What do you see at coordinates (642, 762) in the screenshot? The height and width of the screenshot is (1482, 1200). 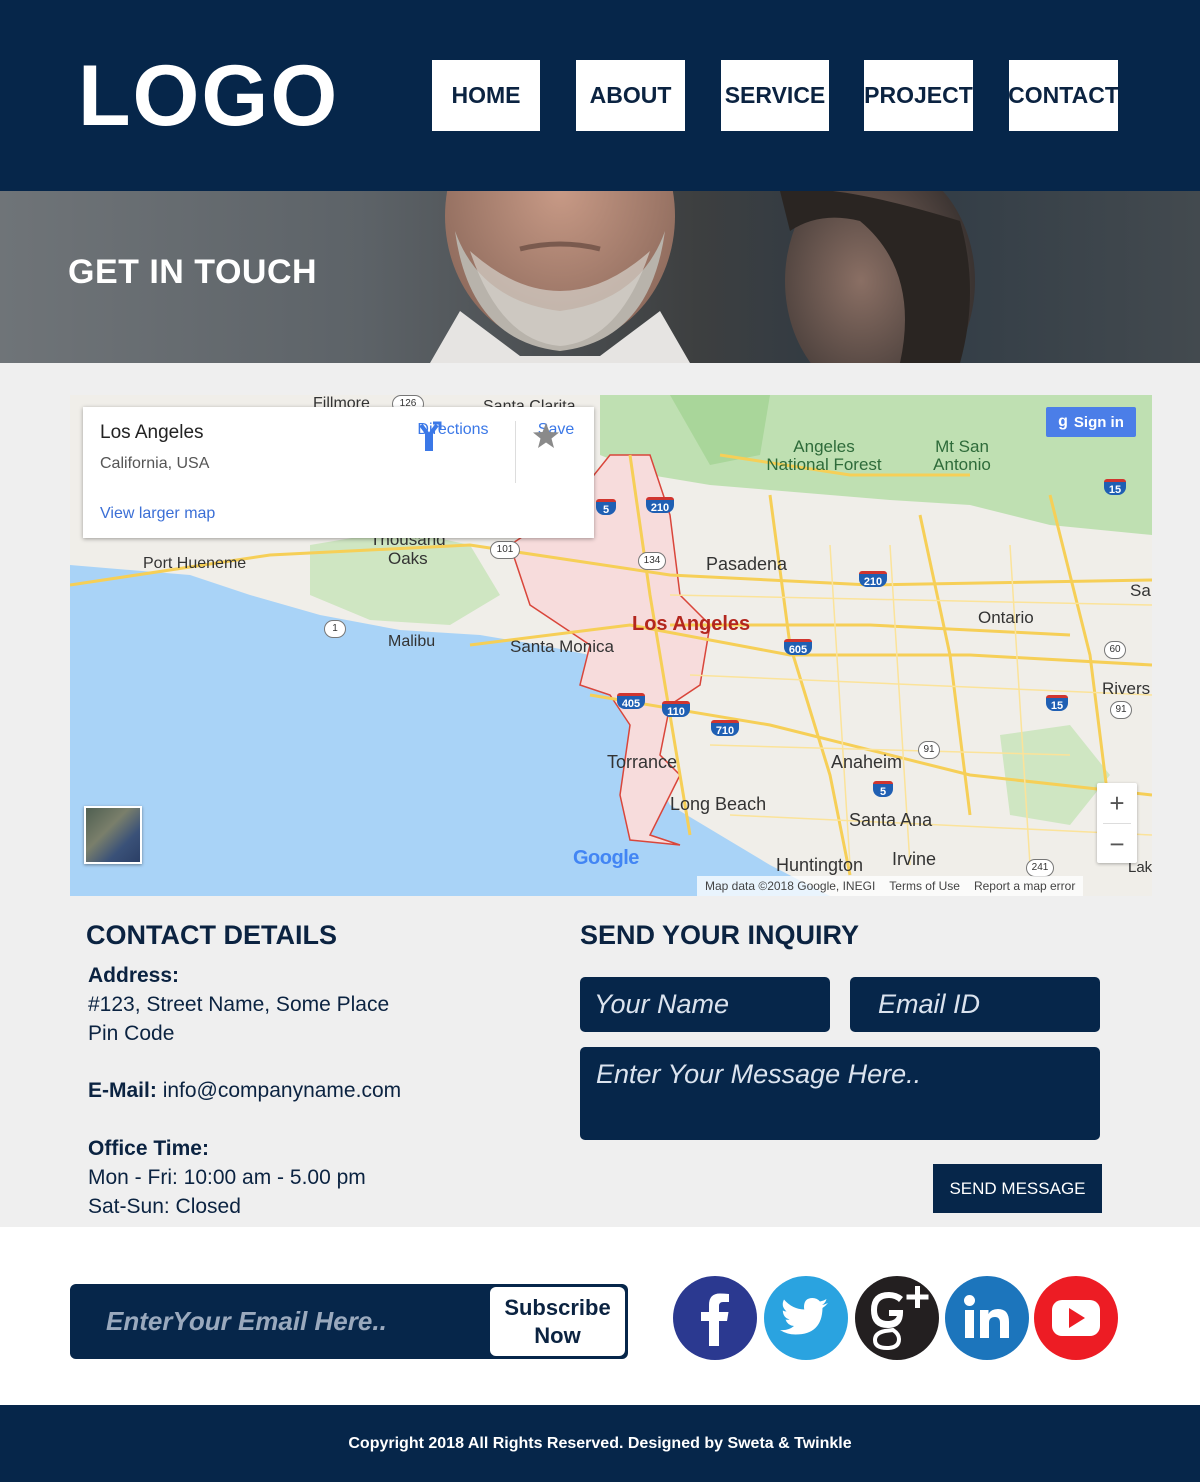 I see `map-label-torrance: Torrance` at bounding box center [642, 762].